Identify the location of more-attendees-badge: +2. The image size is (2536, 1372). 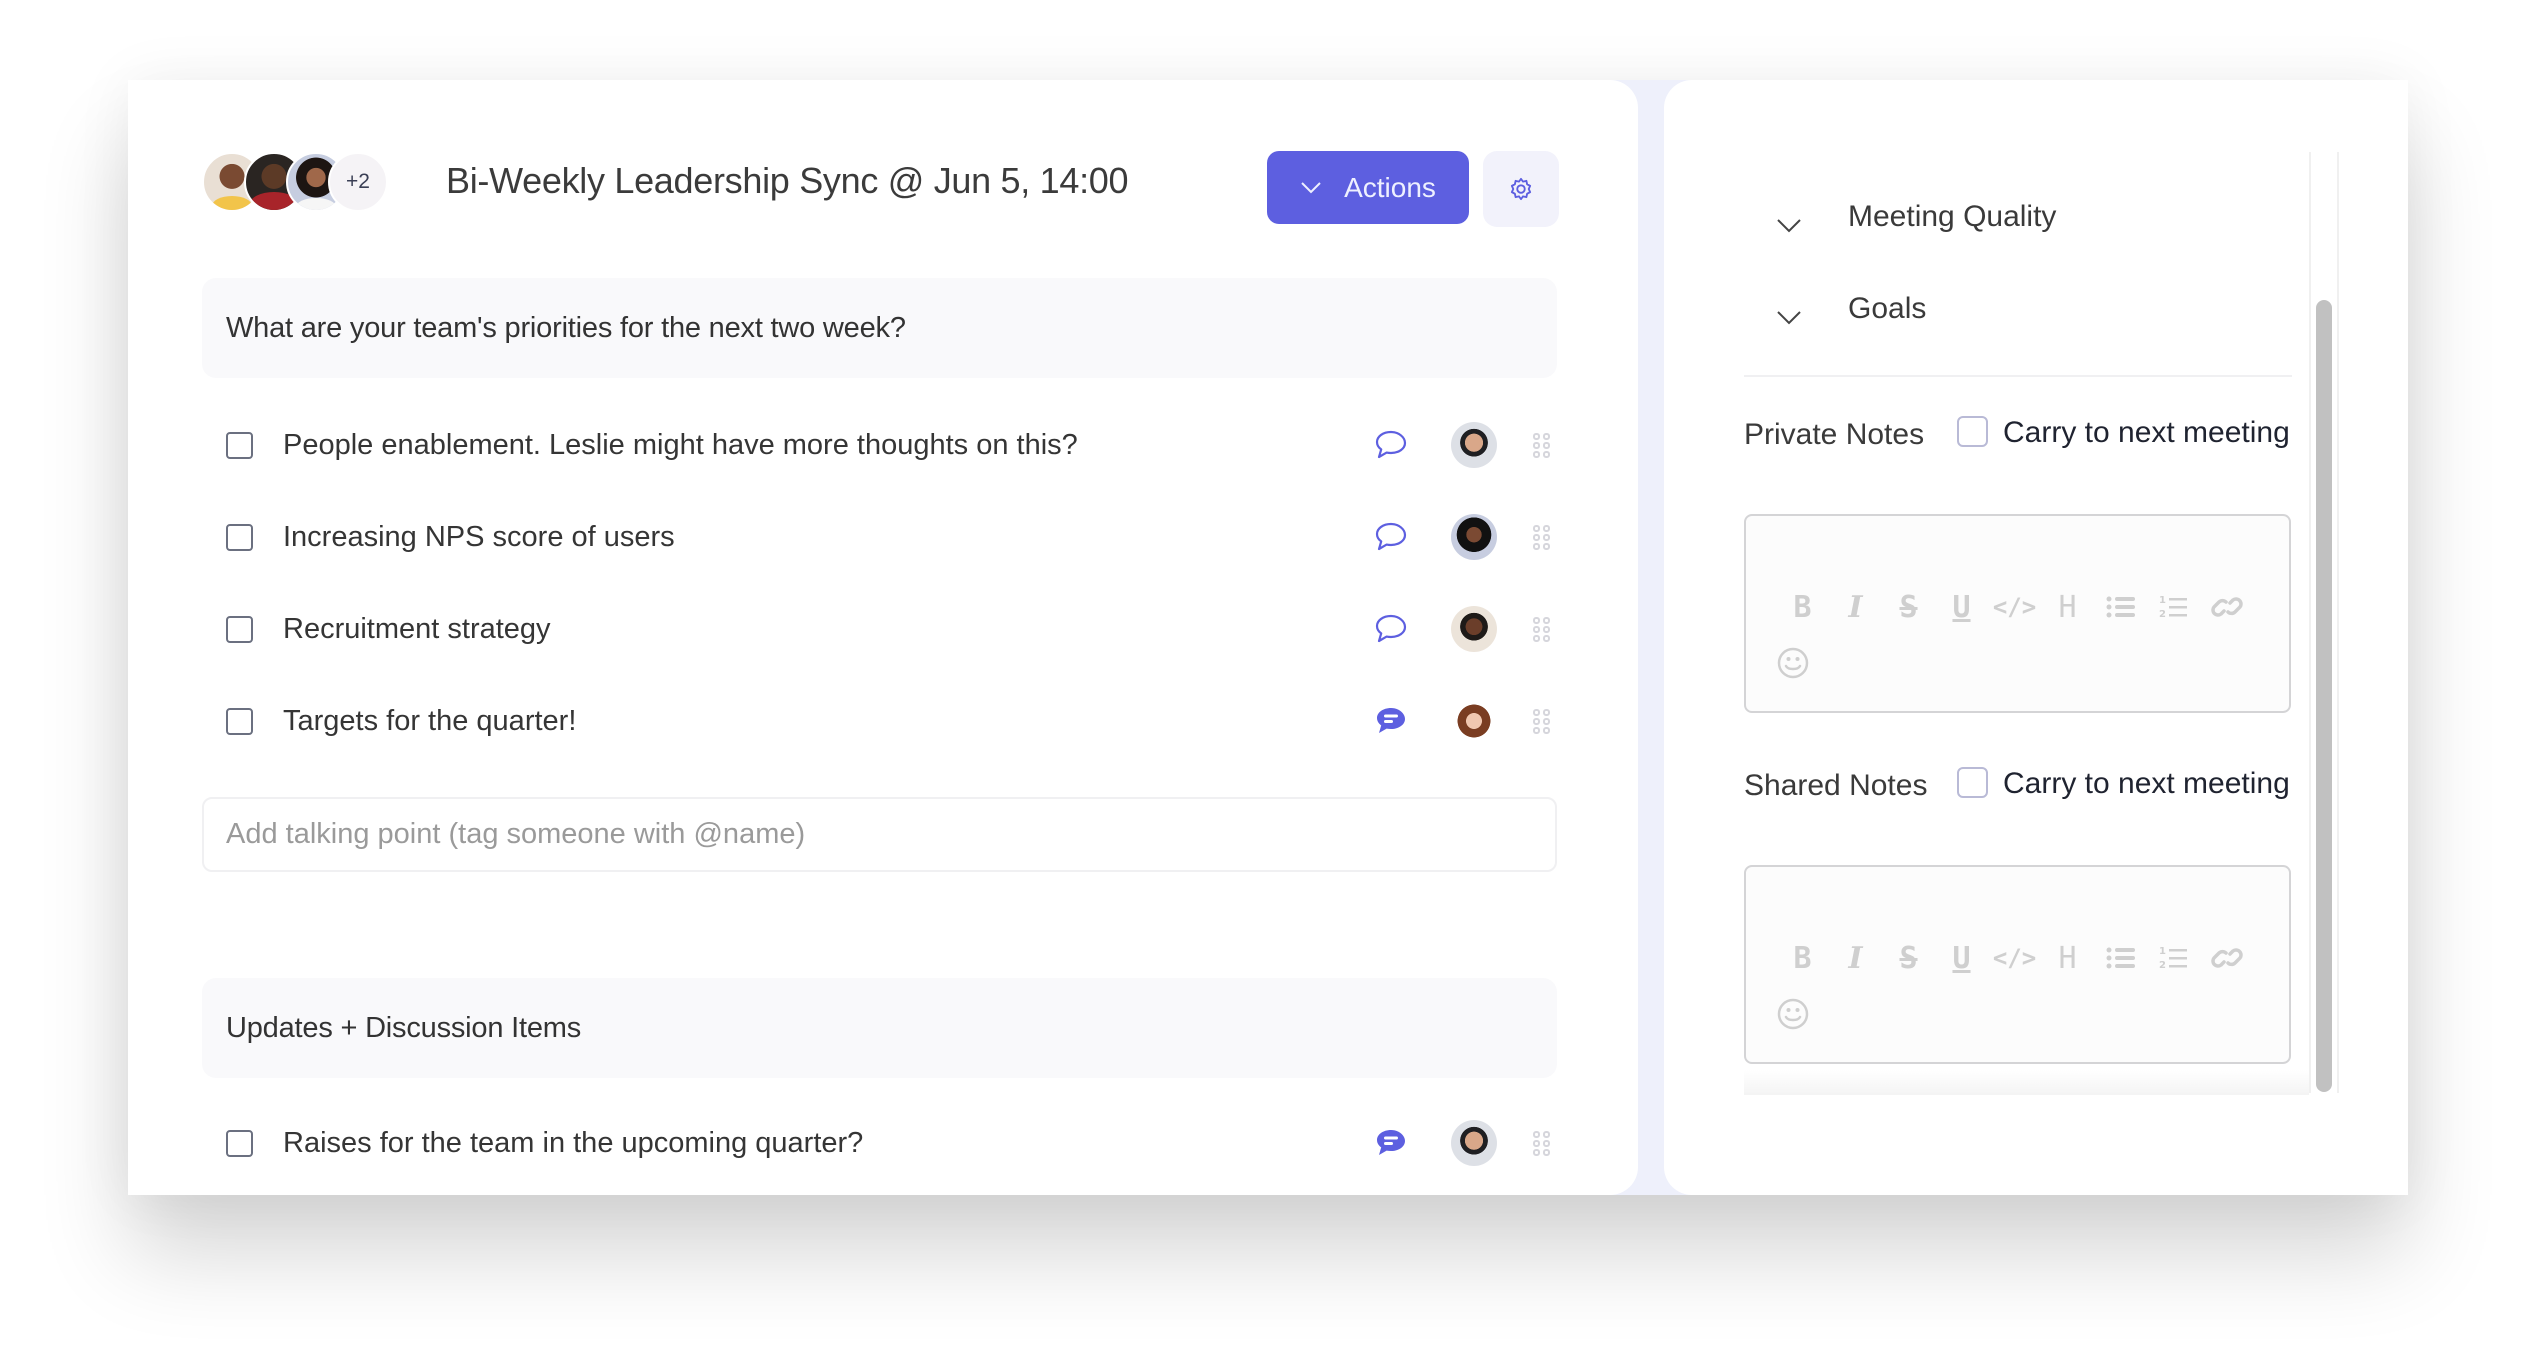
(358, 182).